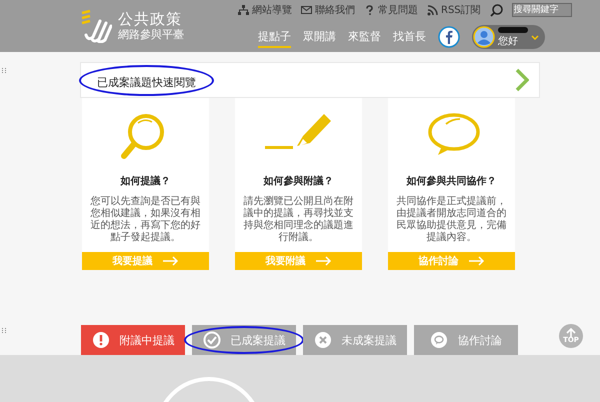 The width and height of the screenshot is (600, 402). Describe the element at coordinates (451, 261) in the screenshot. I see `card-button: 協作討論` at that location.